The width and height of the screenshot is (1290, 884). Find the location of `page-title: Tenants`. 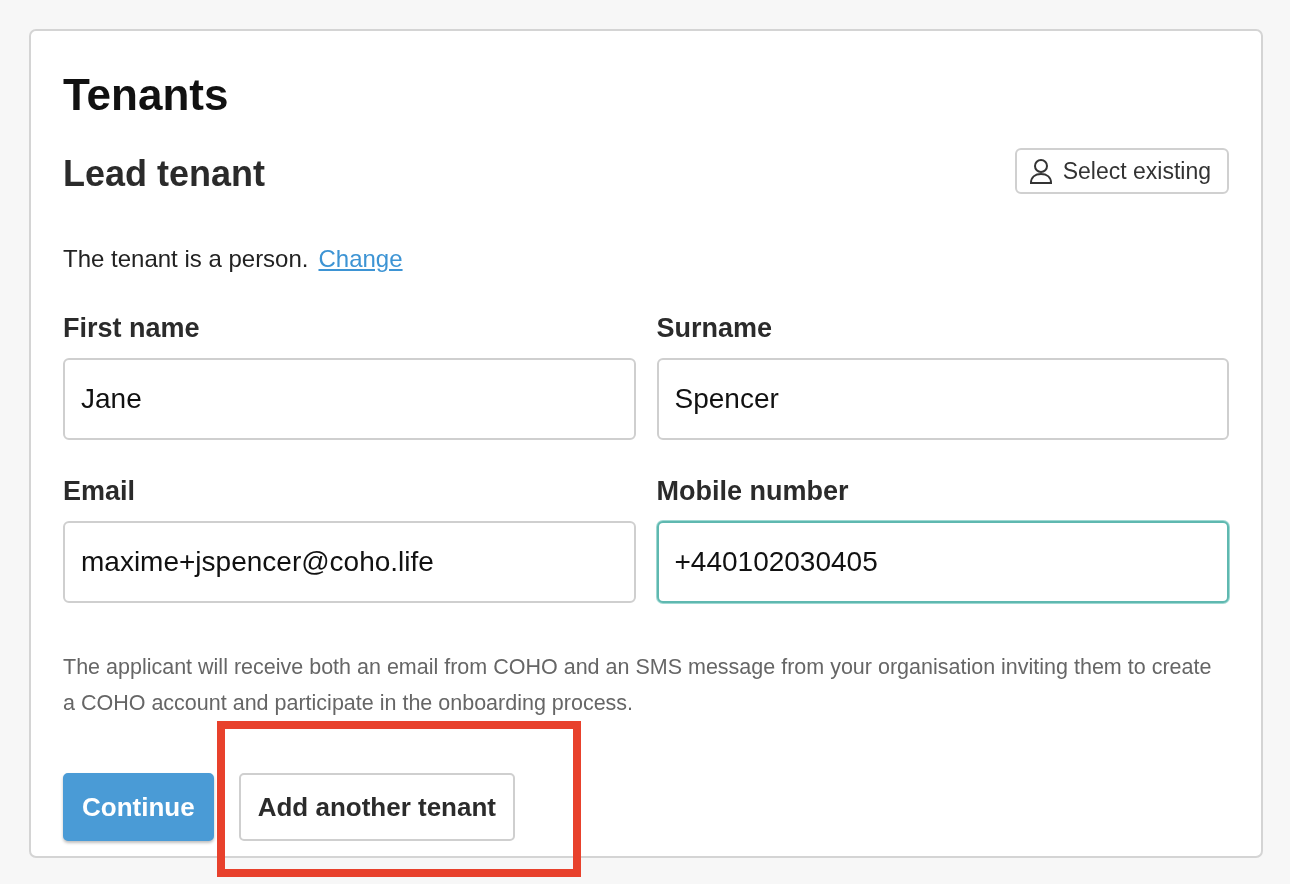

page-title: Tenants is located at coordinates (146, 95).